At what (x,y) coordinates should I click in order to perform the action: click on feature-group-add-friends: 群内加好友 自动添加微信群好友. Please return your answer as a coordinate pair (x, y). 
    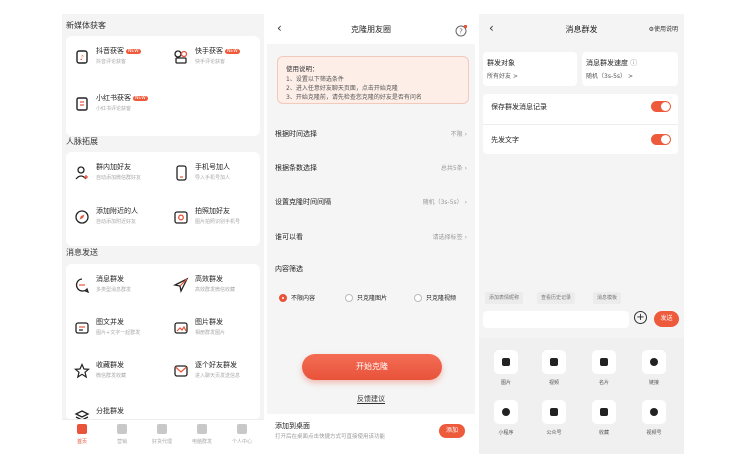
    Looking at the image, I should click on (113, 176).